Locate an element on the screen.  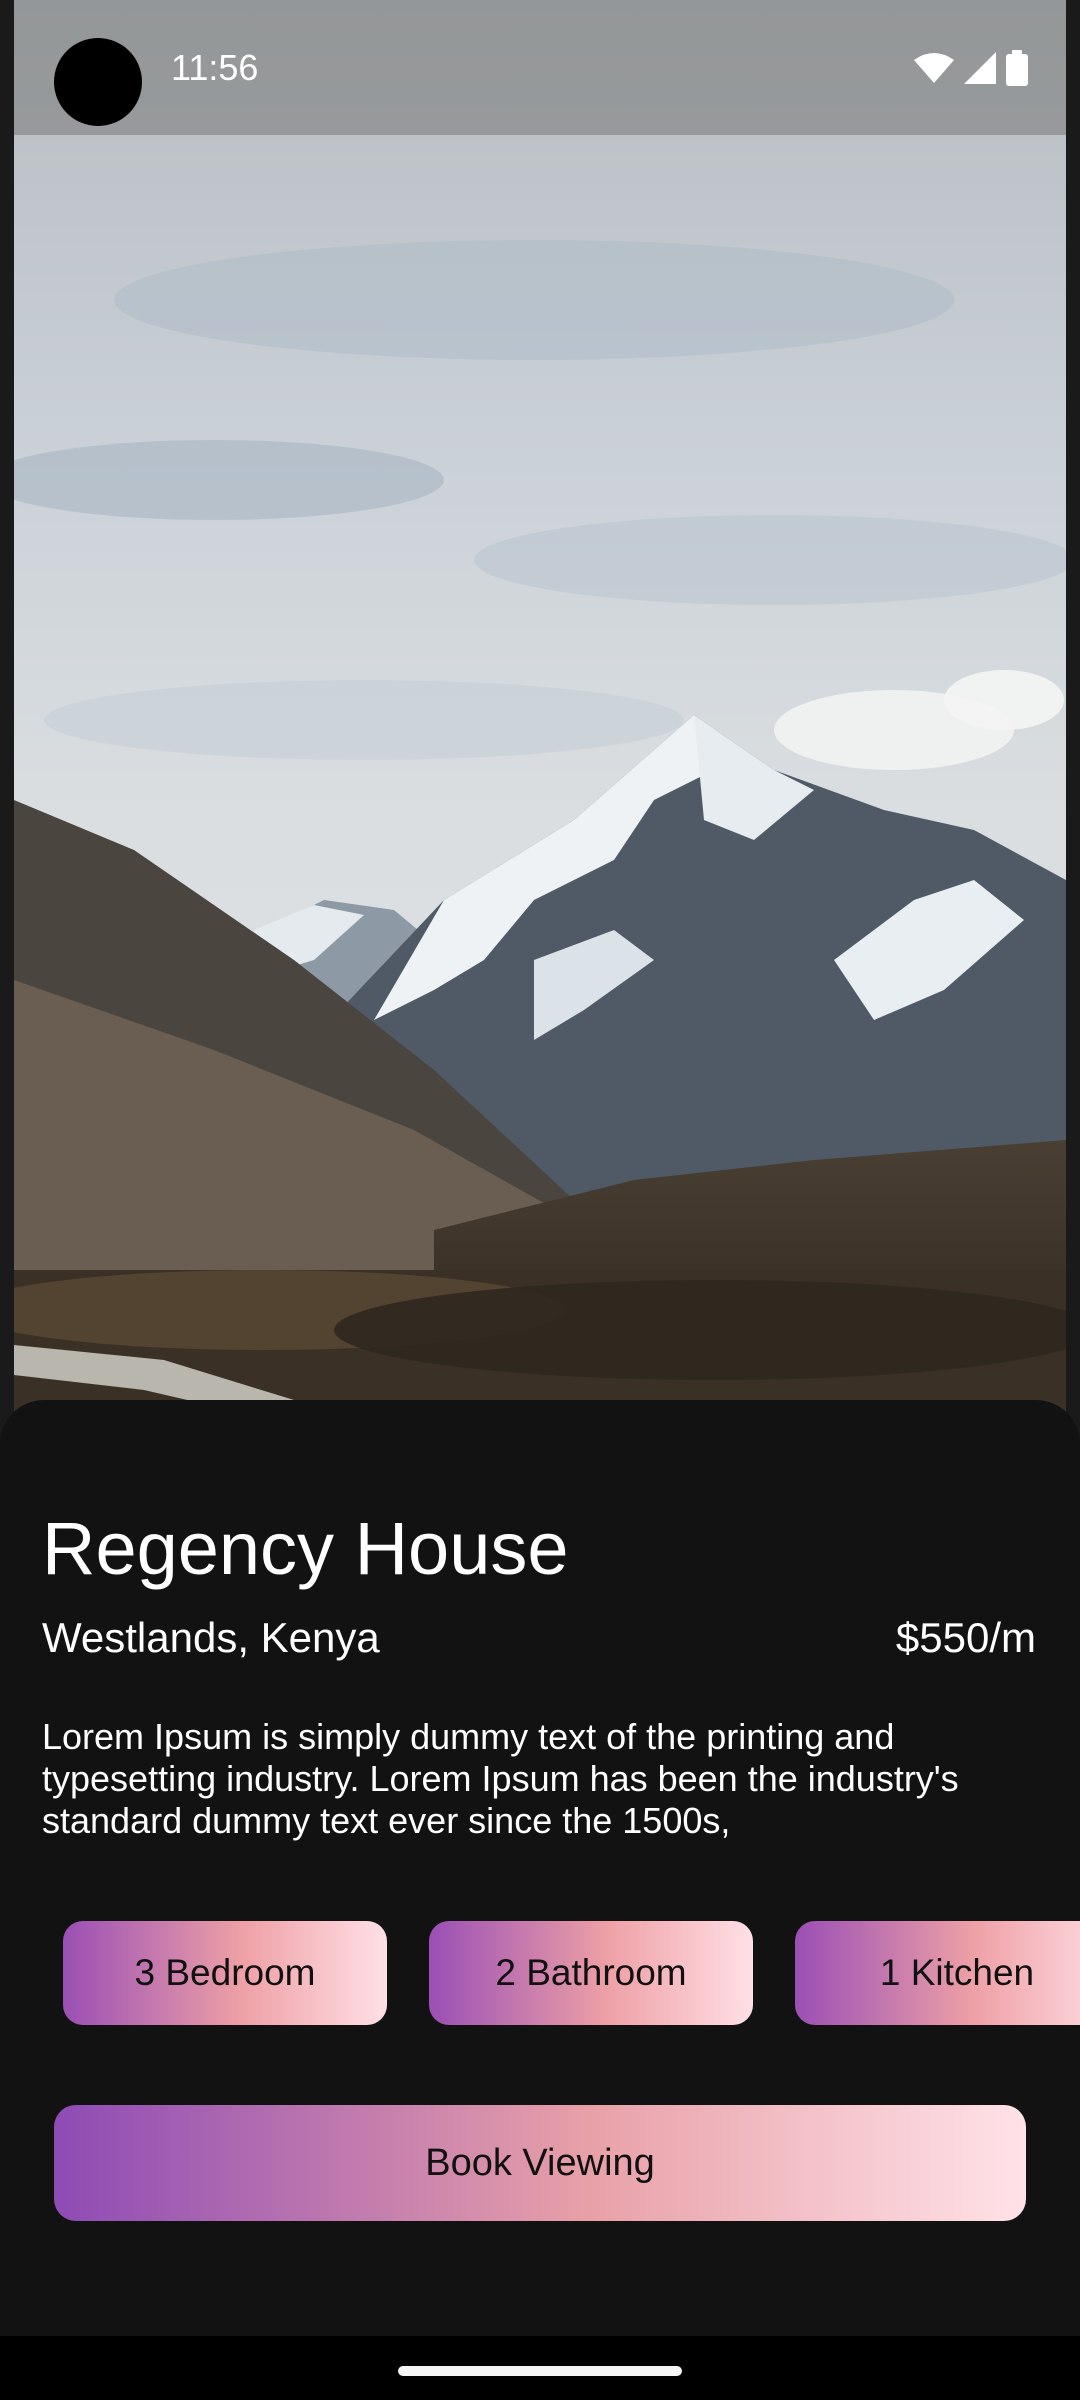
feature-chips: 3 Bedroom 2 Bathroom 1 Kitchen is located at coordinates (571, 1973).